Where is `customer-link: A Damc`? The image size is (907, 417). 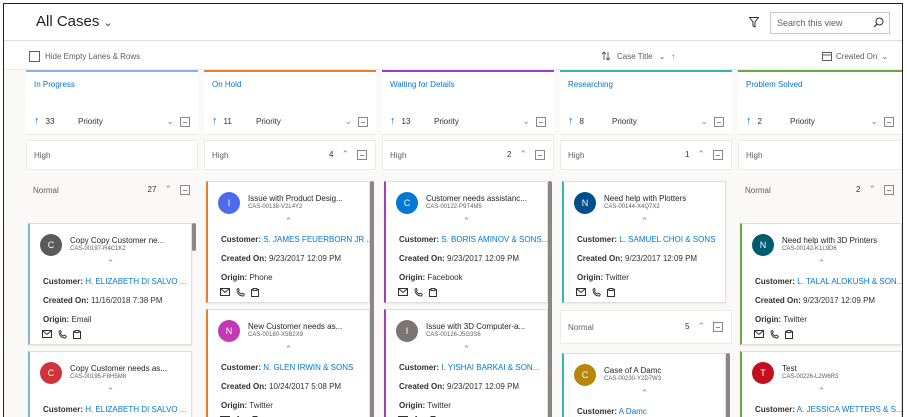 customer-link: A Damc is located at coordinates (633, 411).